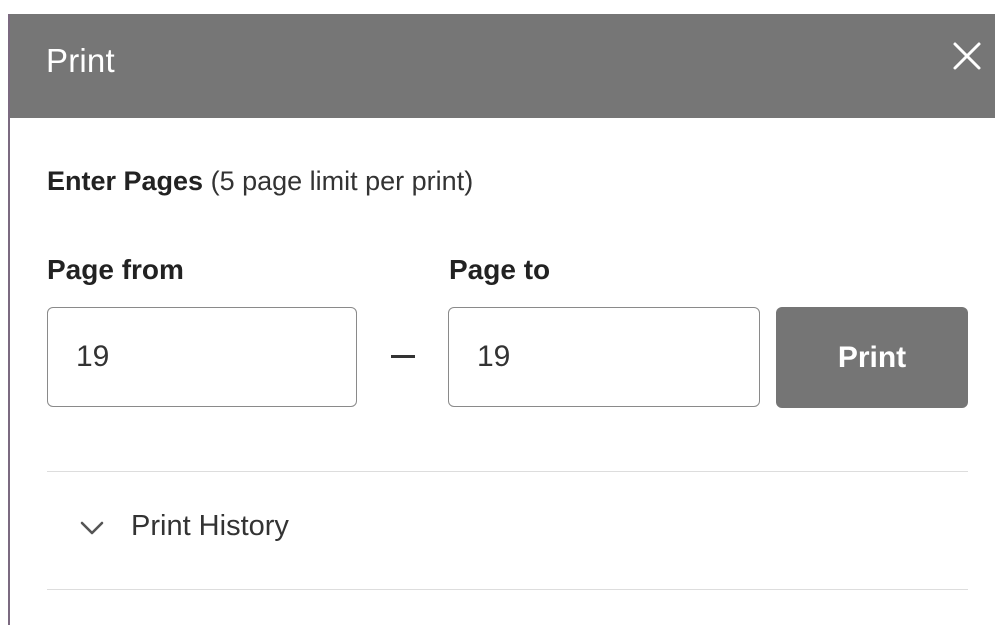 The image size is (995, 625). What do you see at coordinates (92, 528) in the screenshot?
I see `chevron-down-icon` at bounding box center [92, 528].